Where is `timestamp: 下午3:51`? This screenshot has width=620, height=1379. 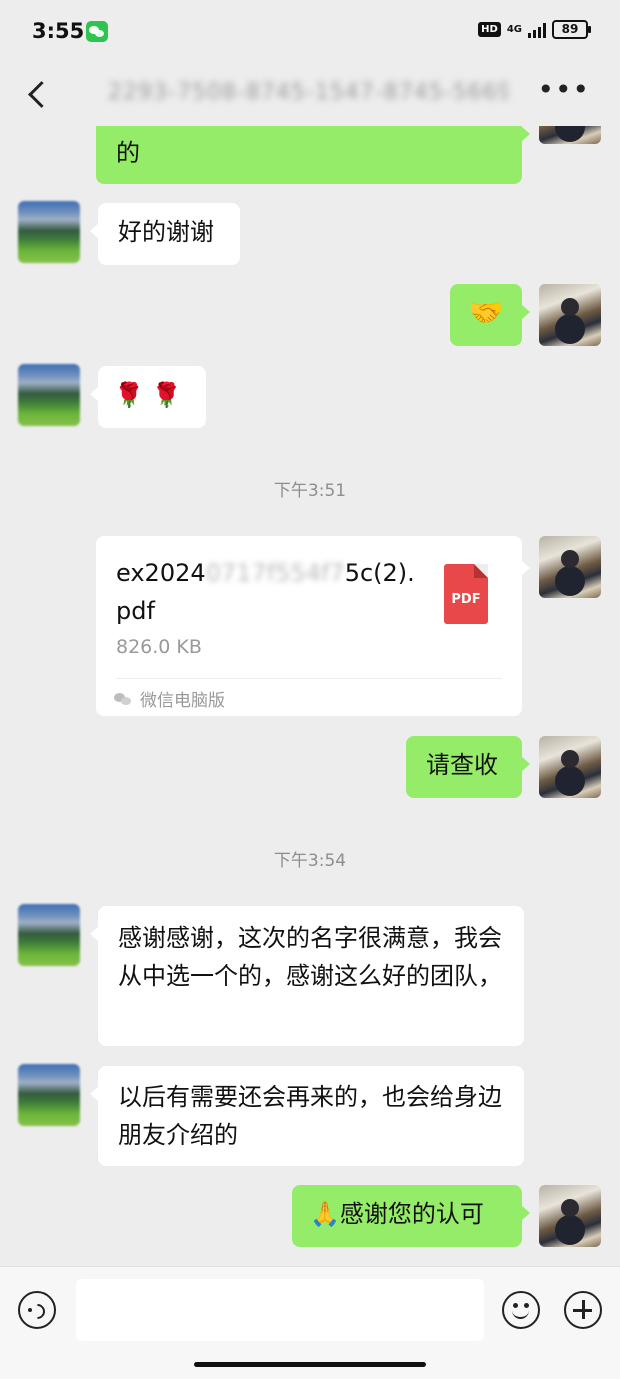 timestamp: 下午3:51 is located at coordinates (310, 491).